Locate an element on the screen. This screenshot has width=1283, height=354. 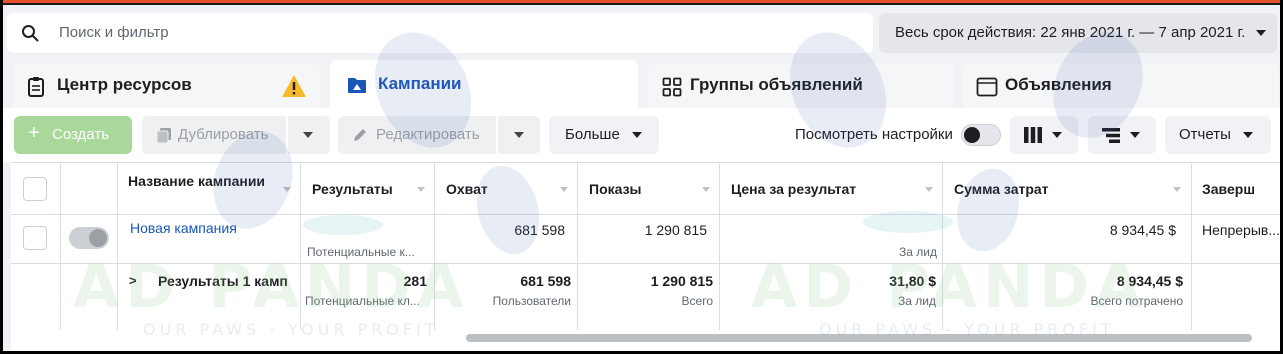
campaign-status-toggle is located at coordinates (89, 238).